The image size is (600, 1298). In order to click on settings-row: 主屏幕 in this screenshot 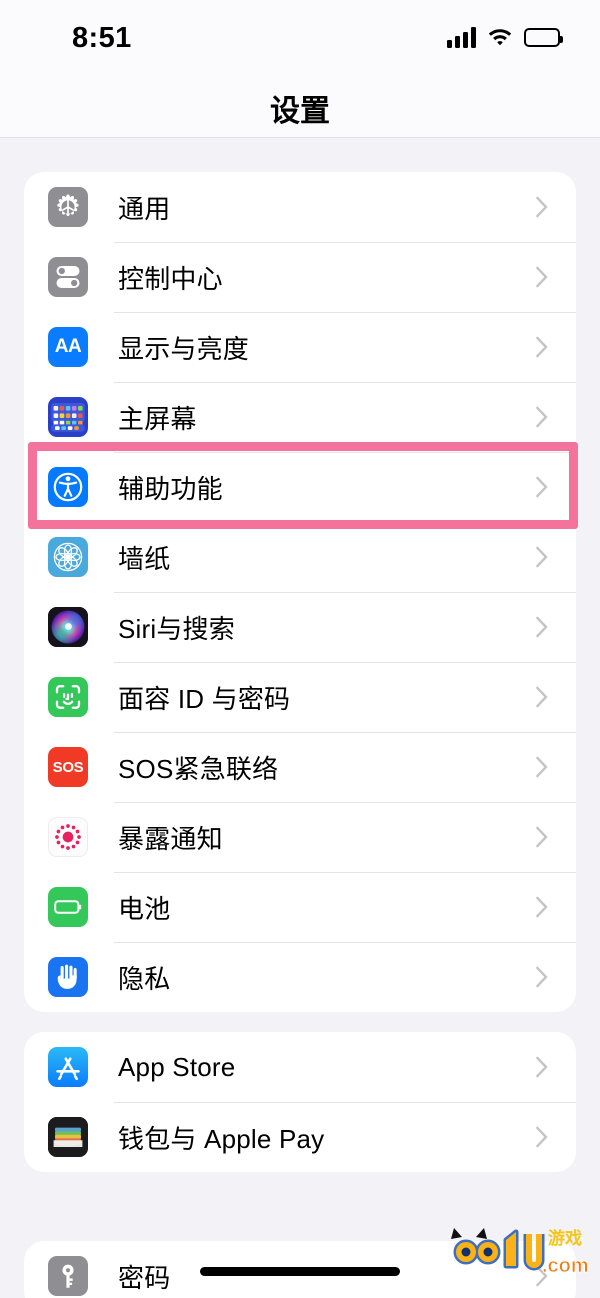, I will do `click(300, 417)`.